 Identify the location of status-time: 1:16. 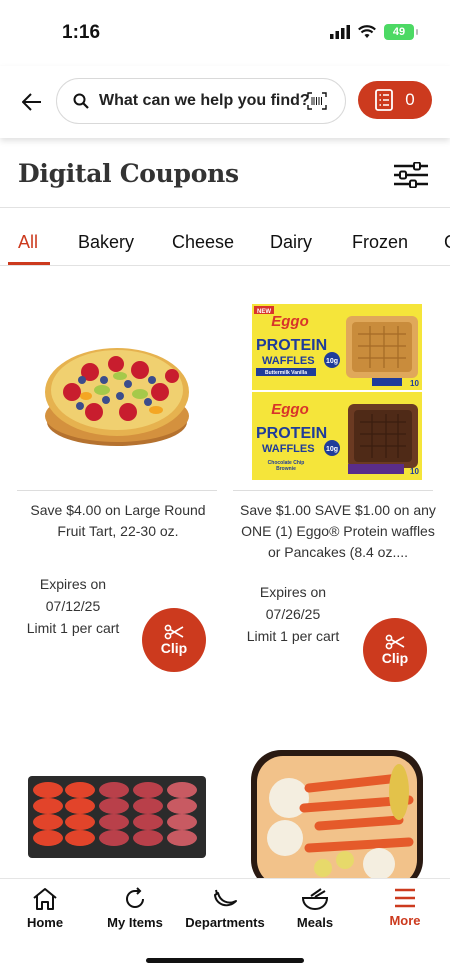
(81, 32).